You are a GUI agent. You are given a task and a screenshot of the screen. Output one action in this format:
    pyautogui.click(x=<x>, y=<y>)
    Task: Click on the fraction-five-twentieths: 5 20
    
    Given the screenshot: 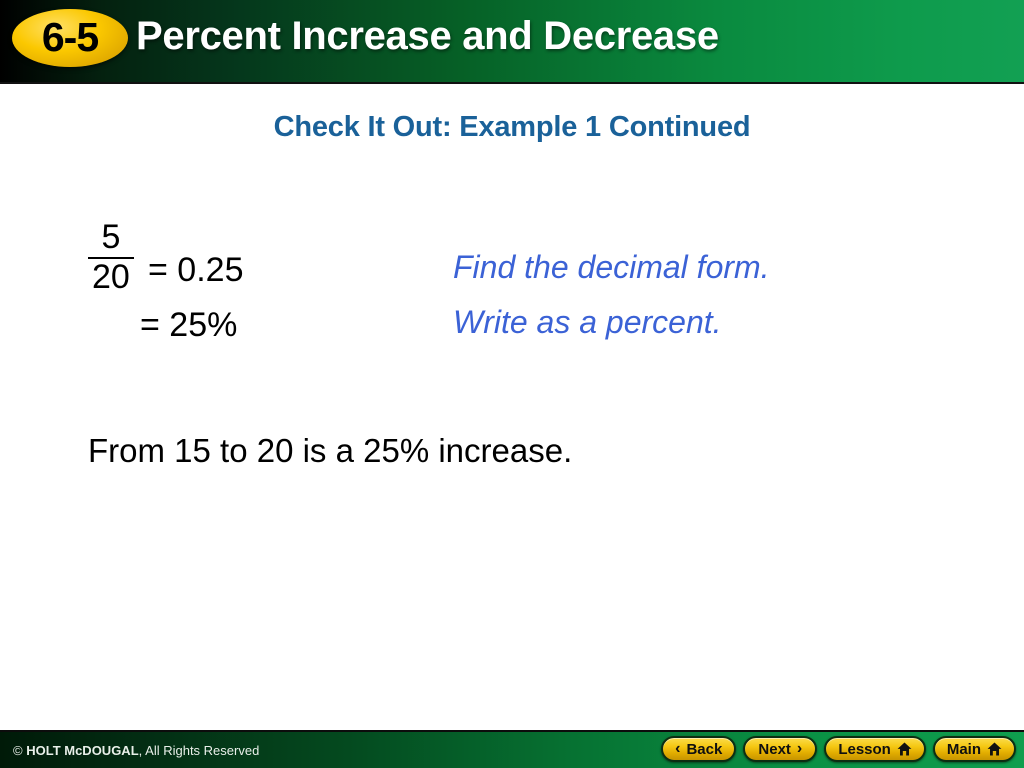 What is the action you would take?
    pyautogui.click(x=111, y=257)
    